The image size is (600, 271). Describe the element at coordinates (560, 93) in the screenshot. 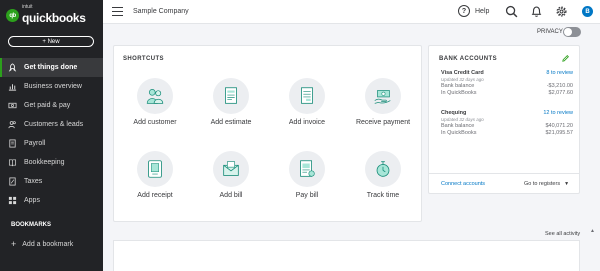

I see `qb-balance-value: $2,077.60` at that location.